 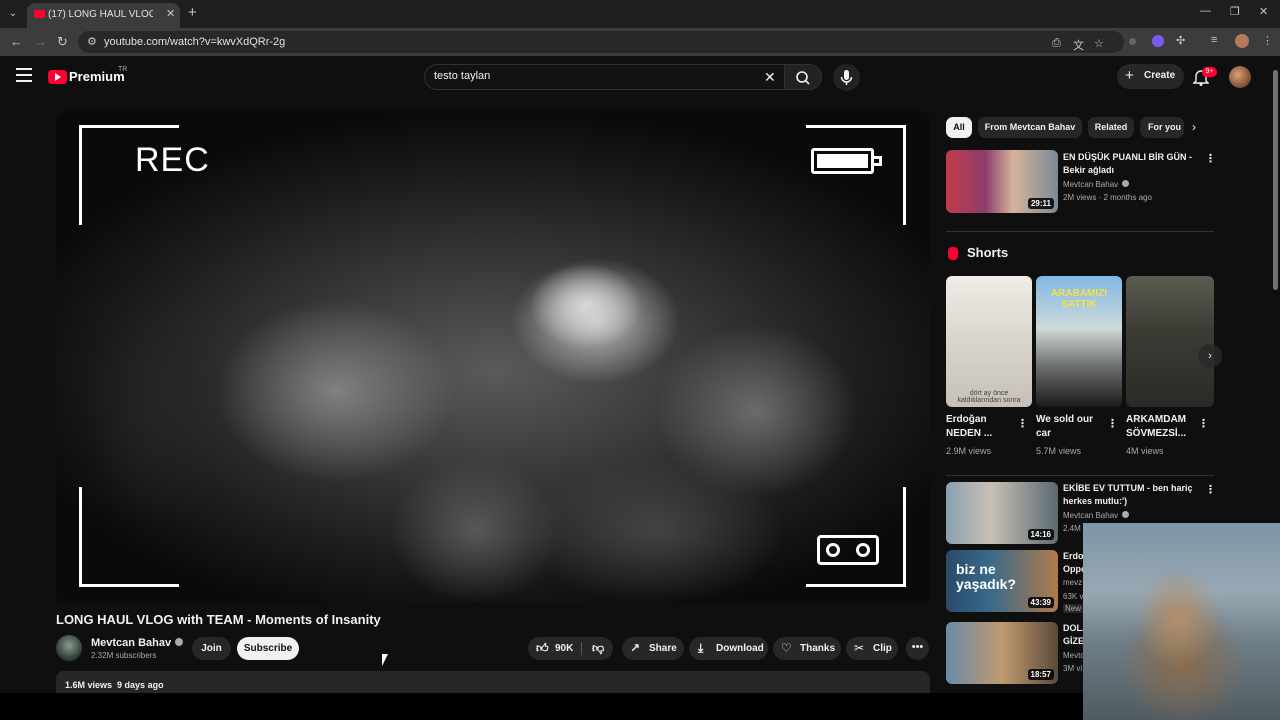 What do you see at coordinates (1214, 40) in the screenshot?
I see `reading-list-icon: ≡` at bounding box center [1214, 40].